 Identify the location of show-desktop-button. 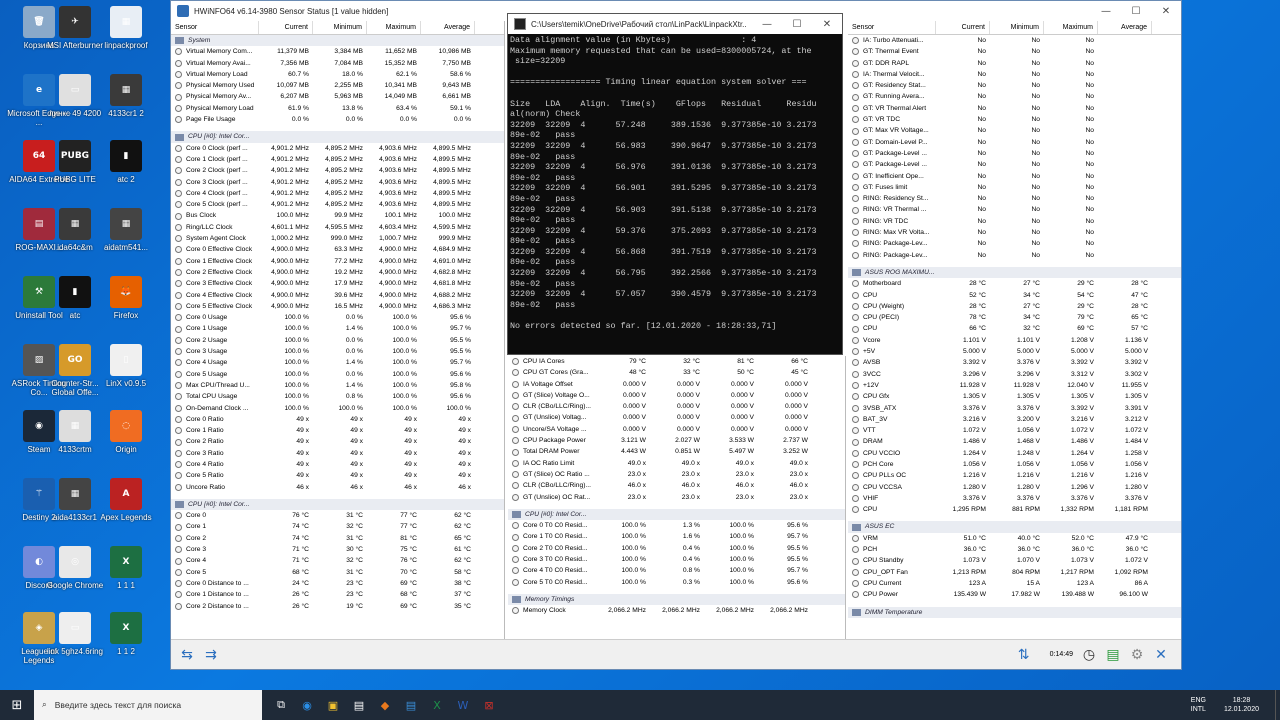
(1277, 705).